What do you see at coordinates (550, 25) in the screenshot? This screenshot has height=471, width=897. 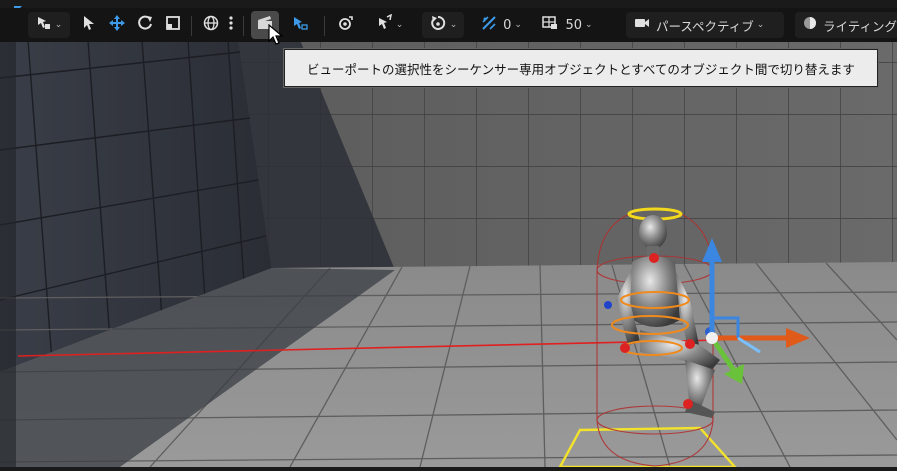 I see `camera-speed-icon` at bounding box center [550, 25].